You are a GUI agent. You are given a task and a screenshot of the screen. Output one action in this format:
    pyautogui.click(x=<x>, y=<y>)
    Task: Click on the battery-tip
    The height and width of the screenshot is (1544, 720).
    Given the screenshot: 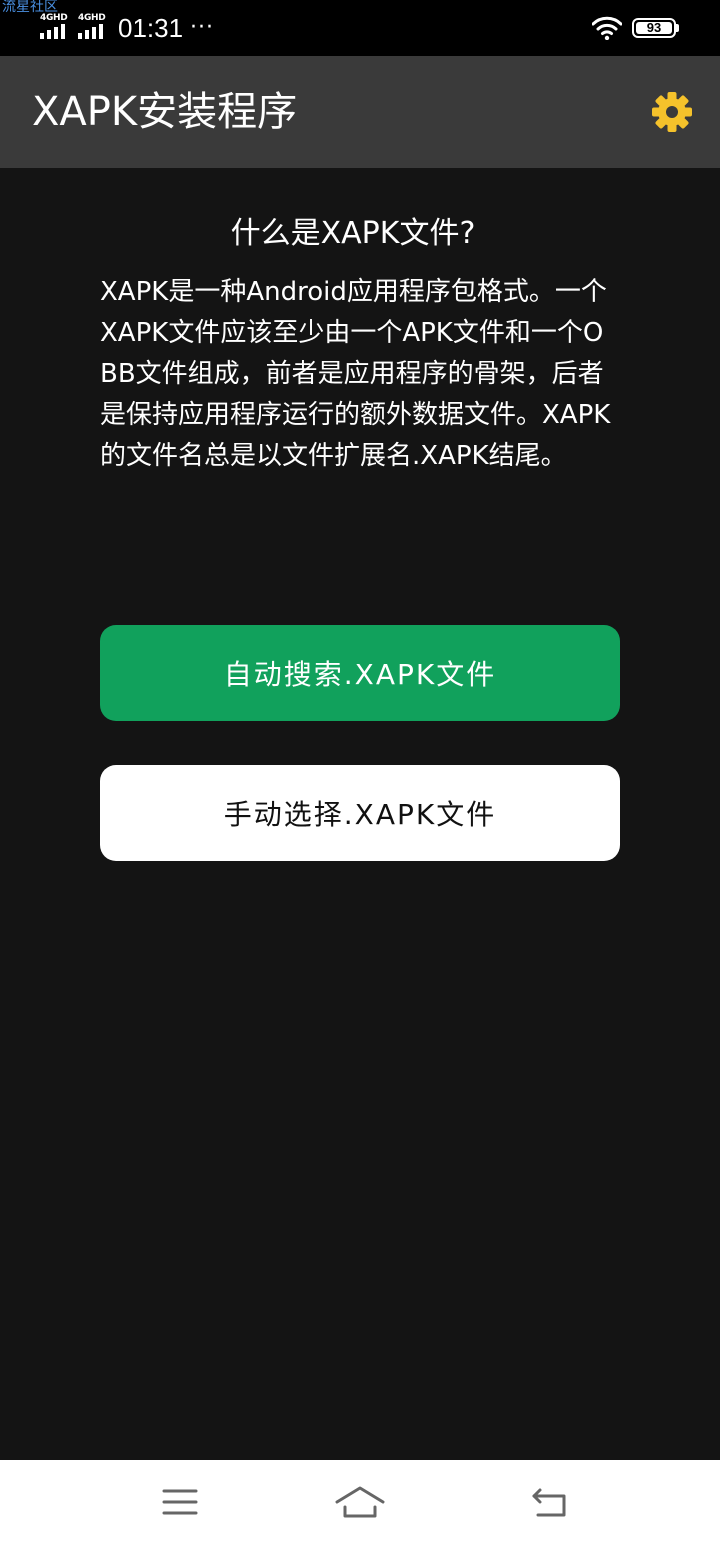 What is the action you would take?
    pyautogui.click(x=677, y=28)
    